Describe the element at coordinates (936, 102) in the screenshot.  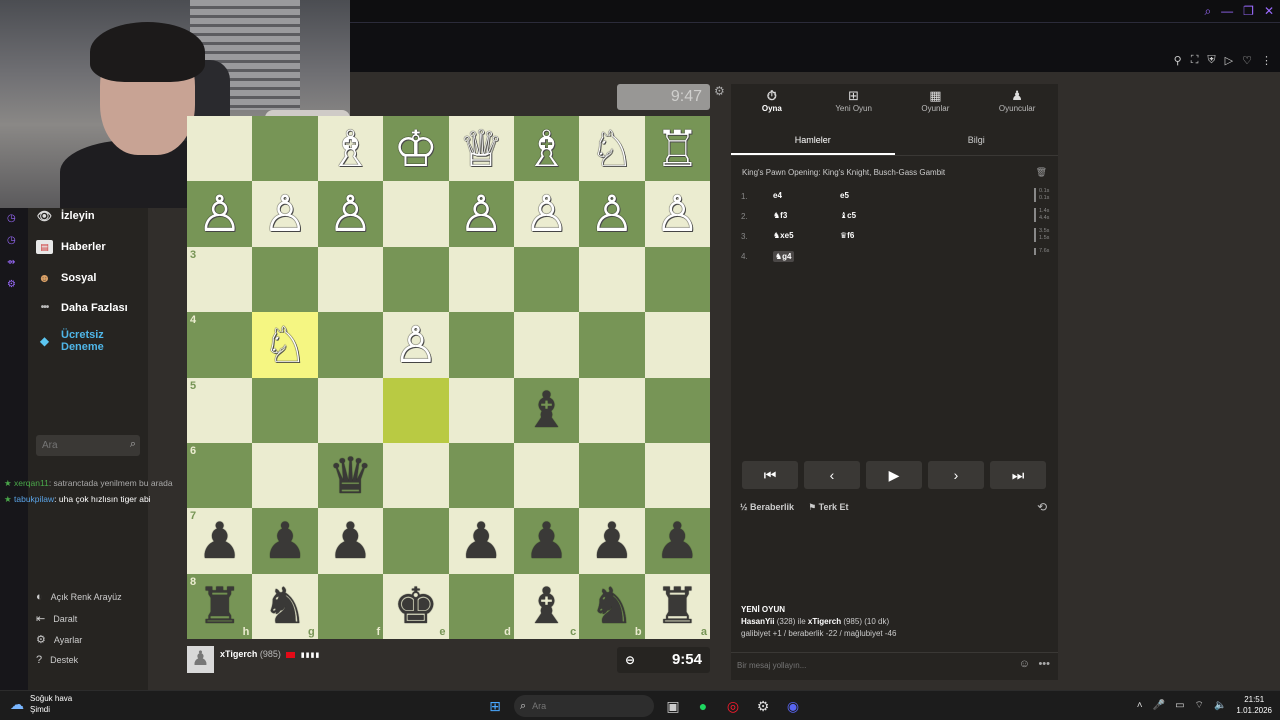
I see `tab-games: ▦ Oyunlar` at that location.